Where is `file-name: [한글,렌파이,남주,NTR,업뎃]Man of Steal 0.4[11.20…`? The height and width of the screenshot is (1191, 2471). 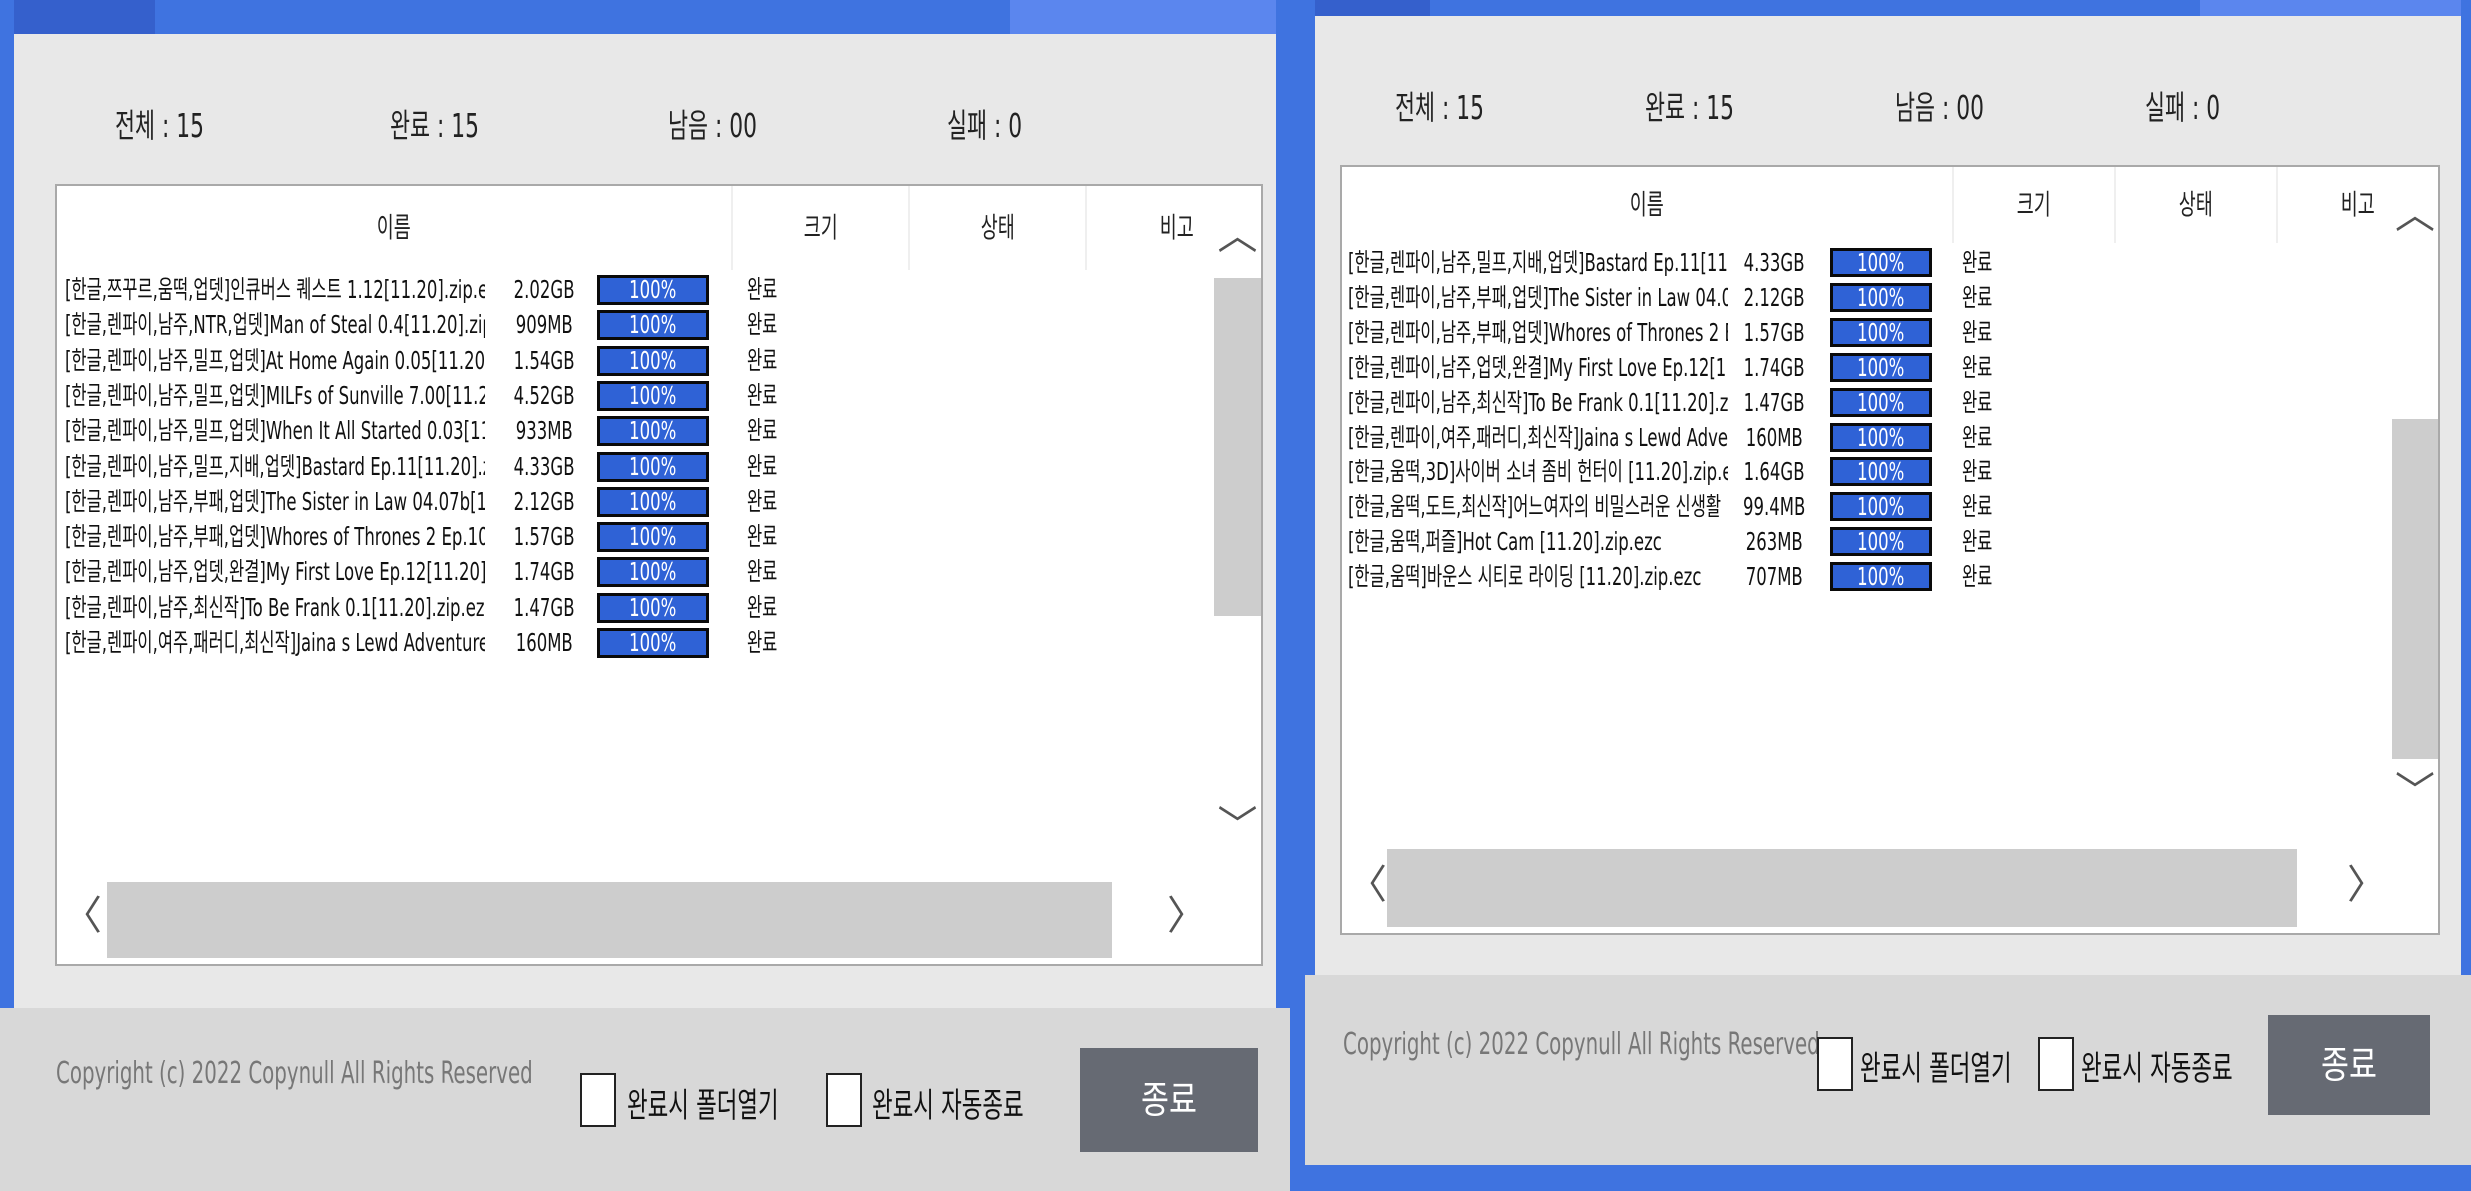
file-name: [한글,렌파이,남주,NTR,업뎃]Man of Steal 0.4[11.20… is located at coordinates (275, 325).